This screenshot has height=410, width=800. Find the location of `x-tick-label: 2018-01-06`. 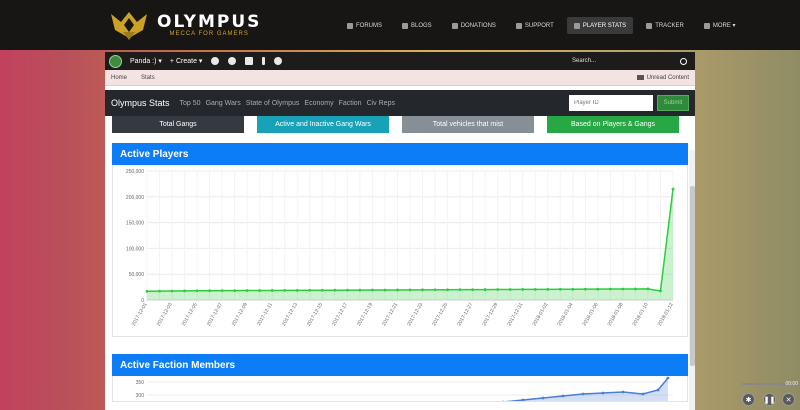

x-tick-label: 2018-01-06 is located at coordinates (591, 314).